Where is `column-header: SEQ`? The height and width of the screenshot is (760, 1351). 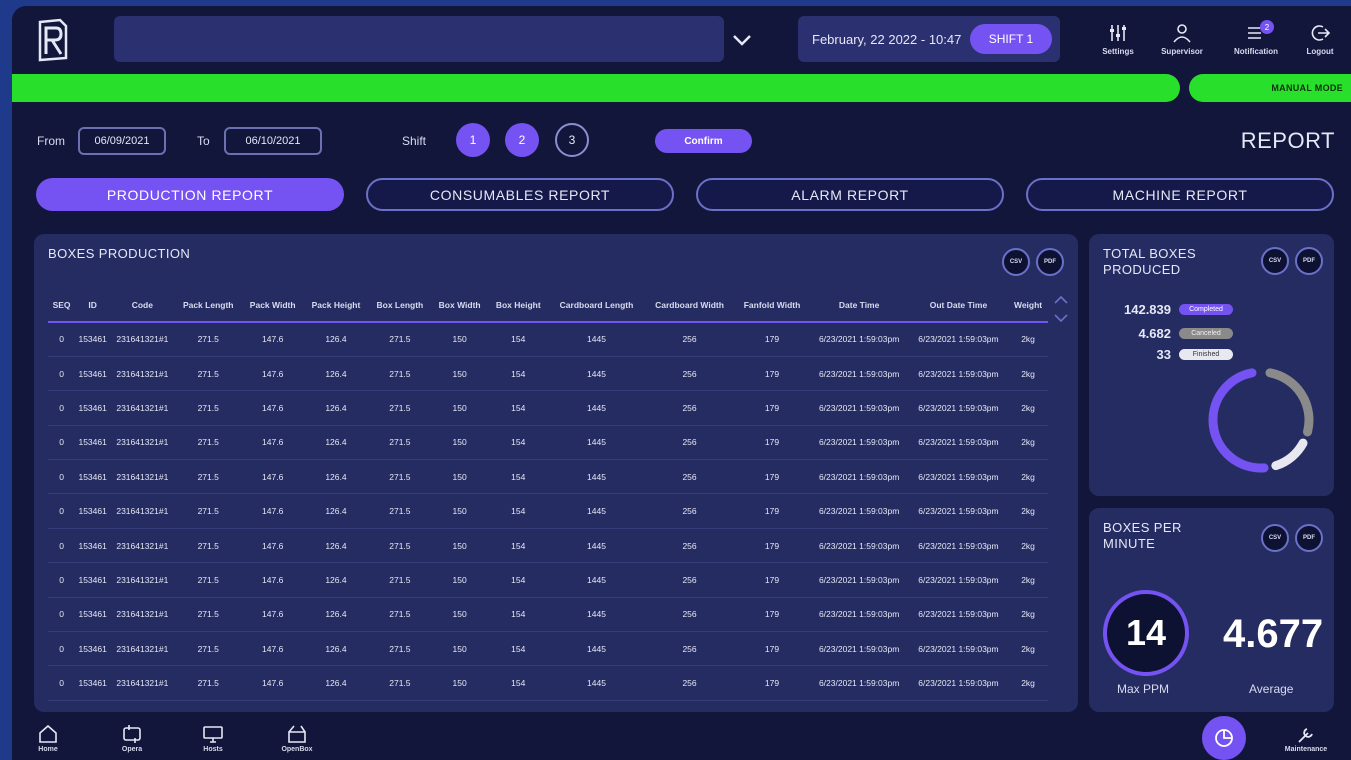 column-header: SEQ is located at coordinates (62, 305).